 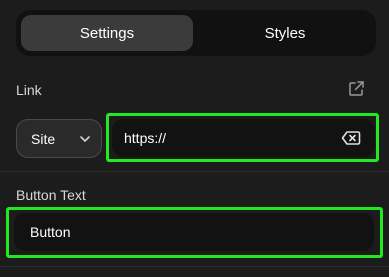 I want to click on chevron-down-icon, so click(x=85, y=139).